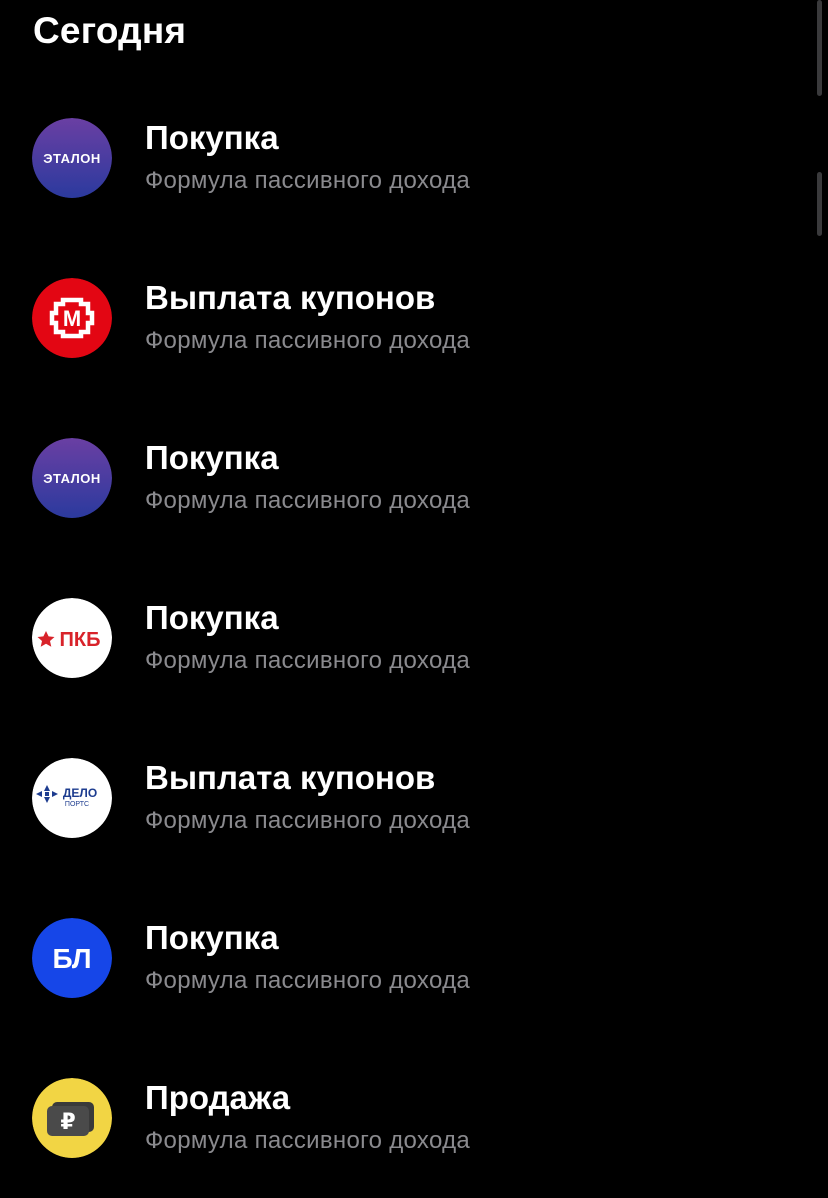 This screenshot has height=1198, width=828. I want to click on svg-text: ДЕЛО, so click(80, 793).